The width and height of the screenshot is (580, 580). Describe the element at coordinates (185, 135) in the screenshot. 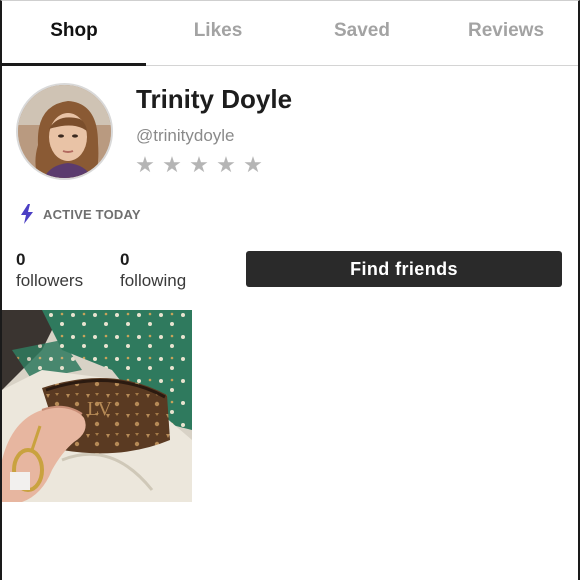

I see `profile-handle: @trinitydoyle` at that location.